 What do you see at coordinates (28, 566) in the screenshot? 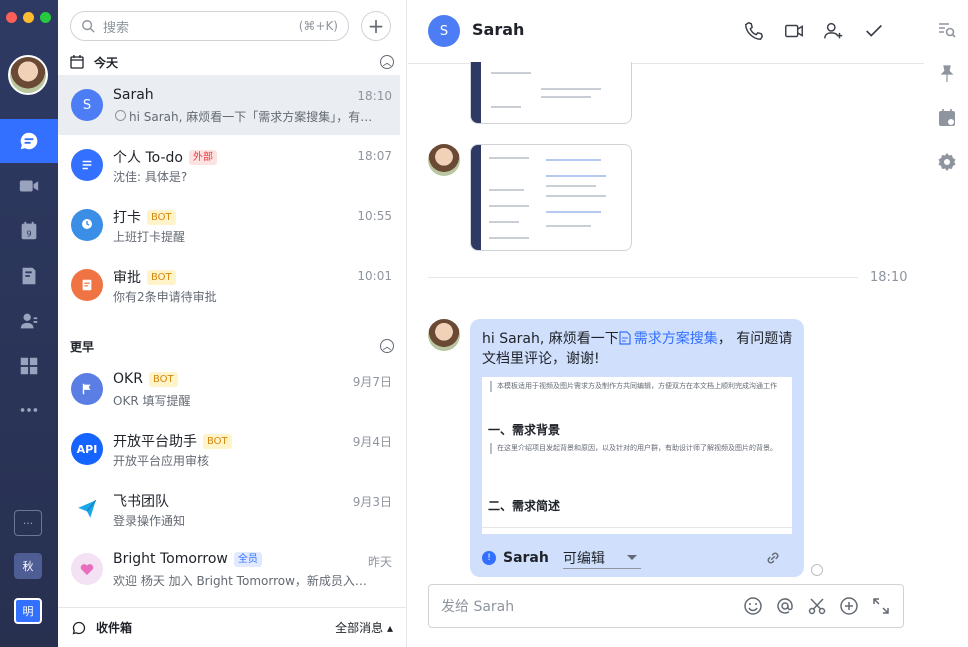
I see `workspace-avatar: 秋` at bounding box center [28, 566].